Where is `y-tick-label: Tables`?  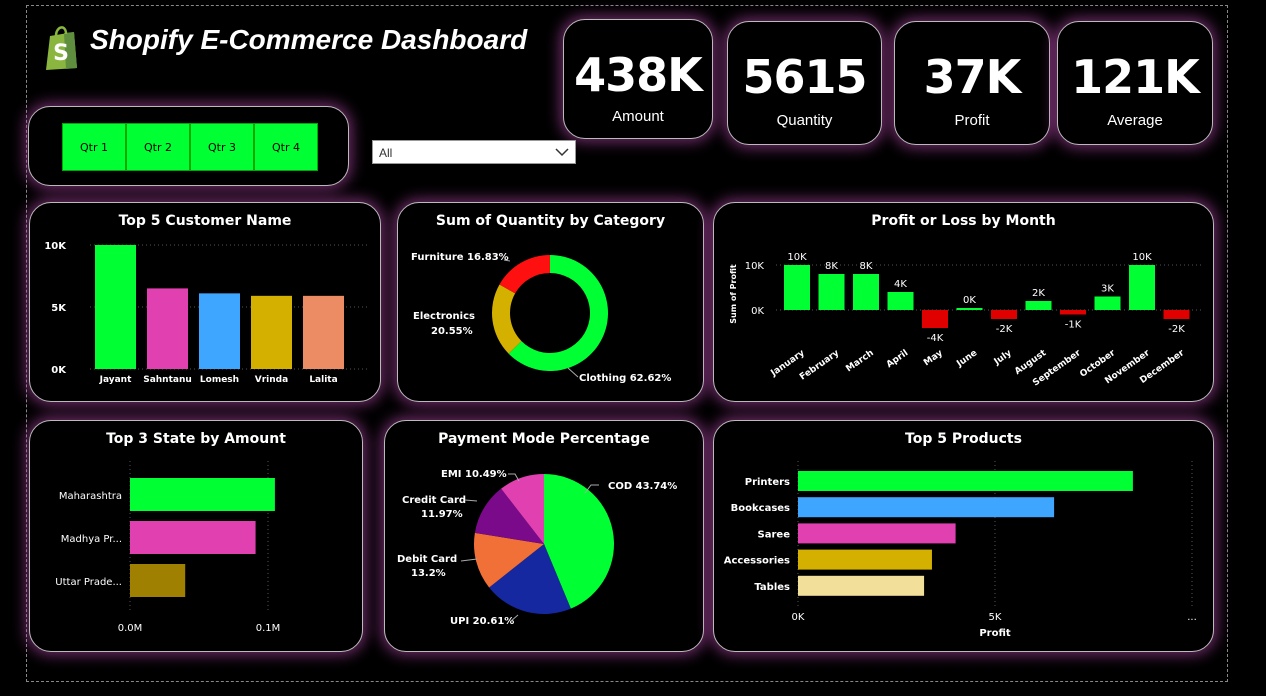
y-tick-label: Tables is located at coordinates (772, 587).